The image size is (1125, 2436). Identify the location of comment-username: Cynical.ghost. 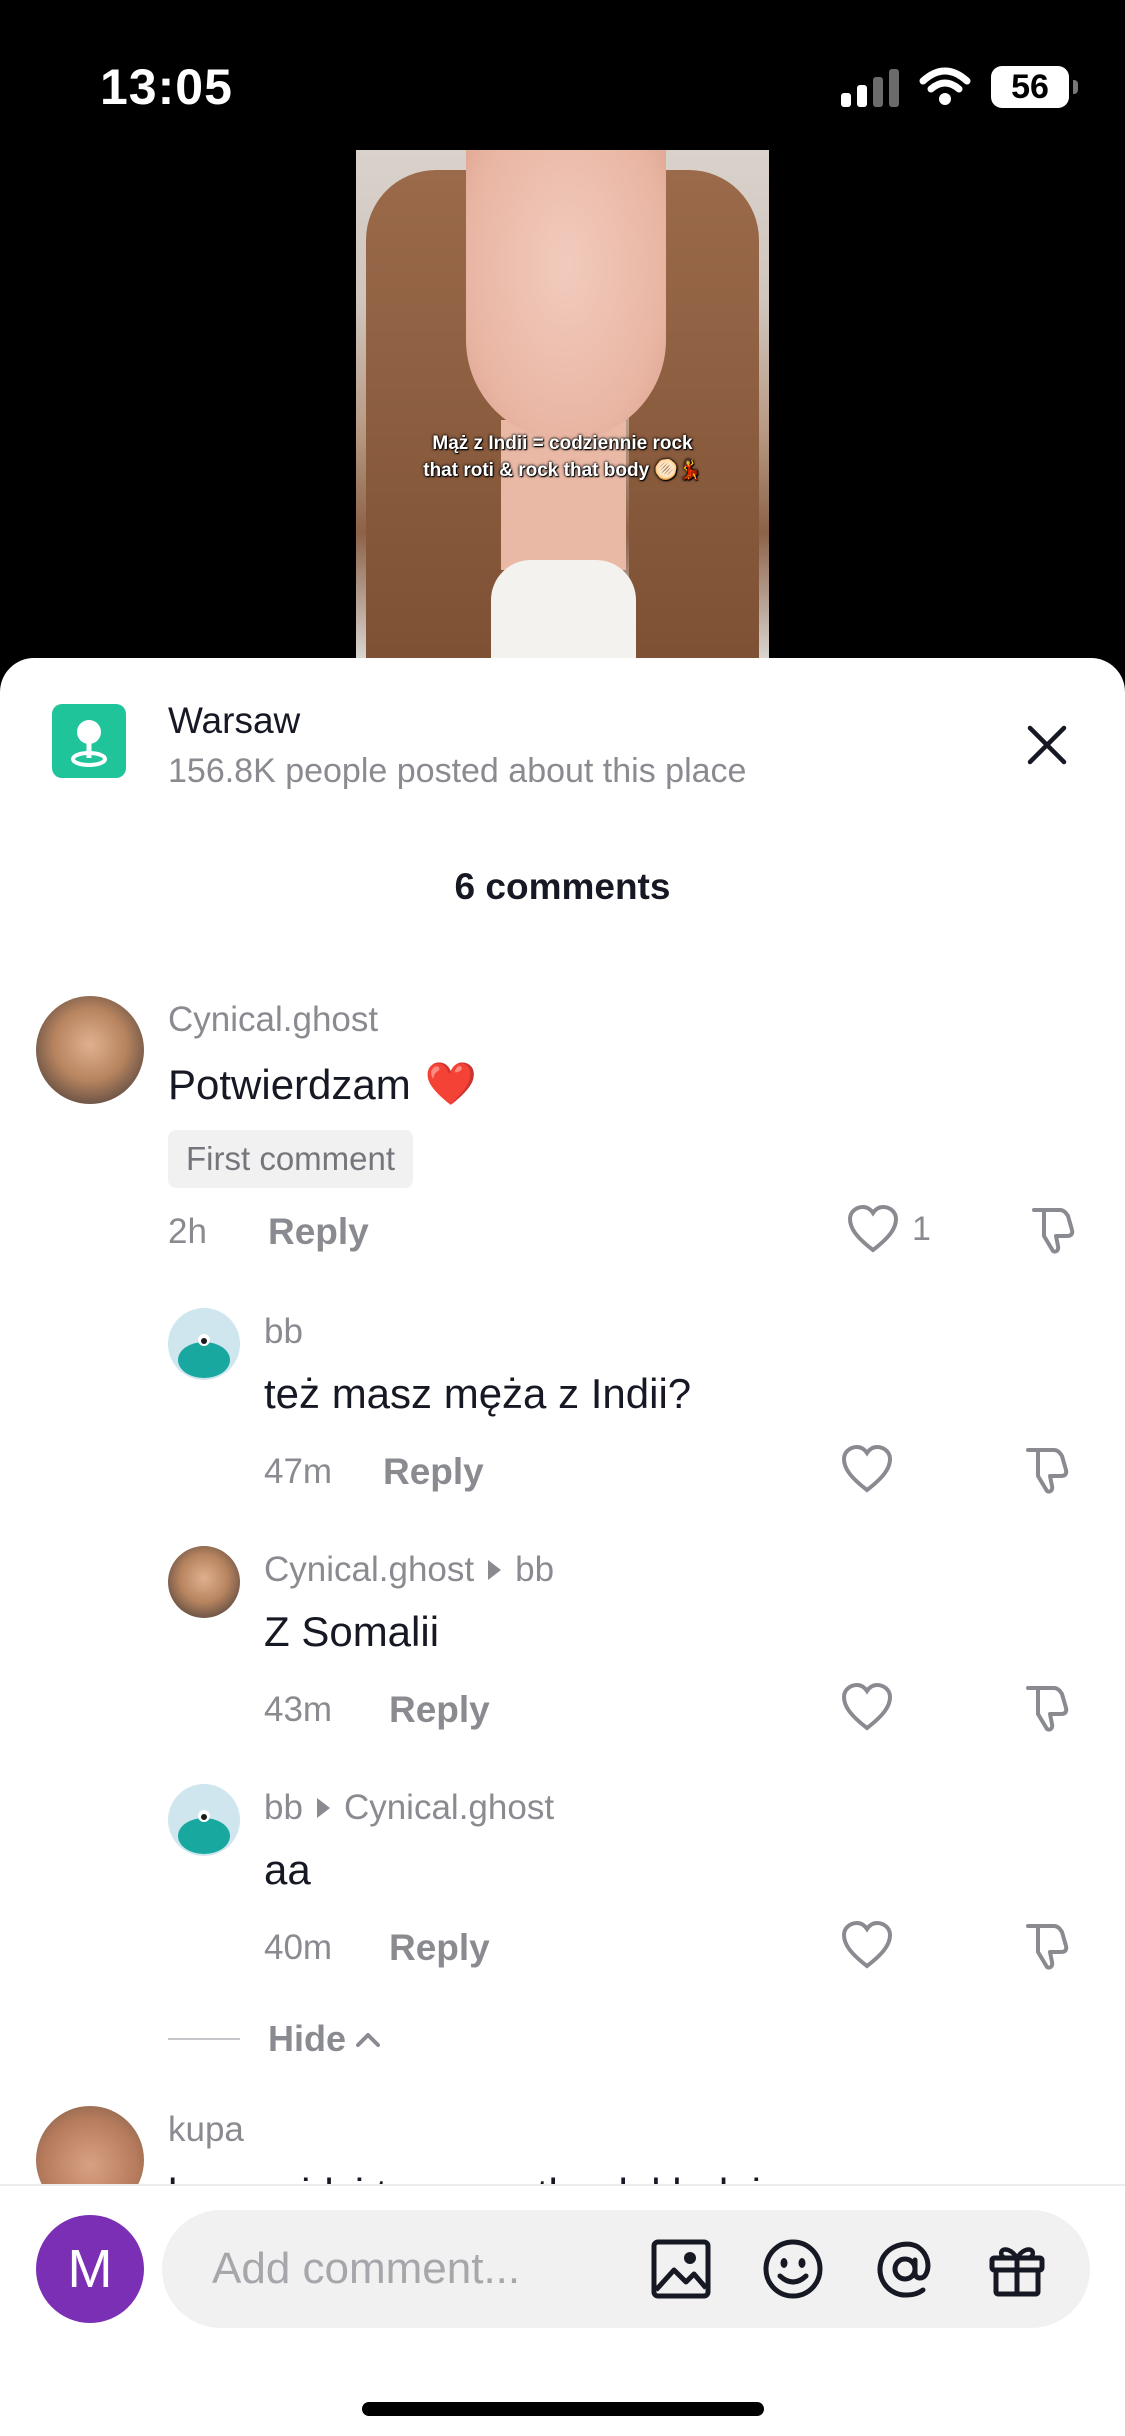
(273, 1020).